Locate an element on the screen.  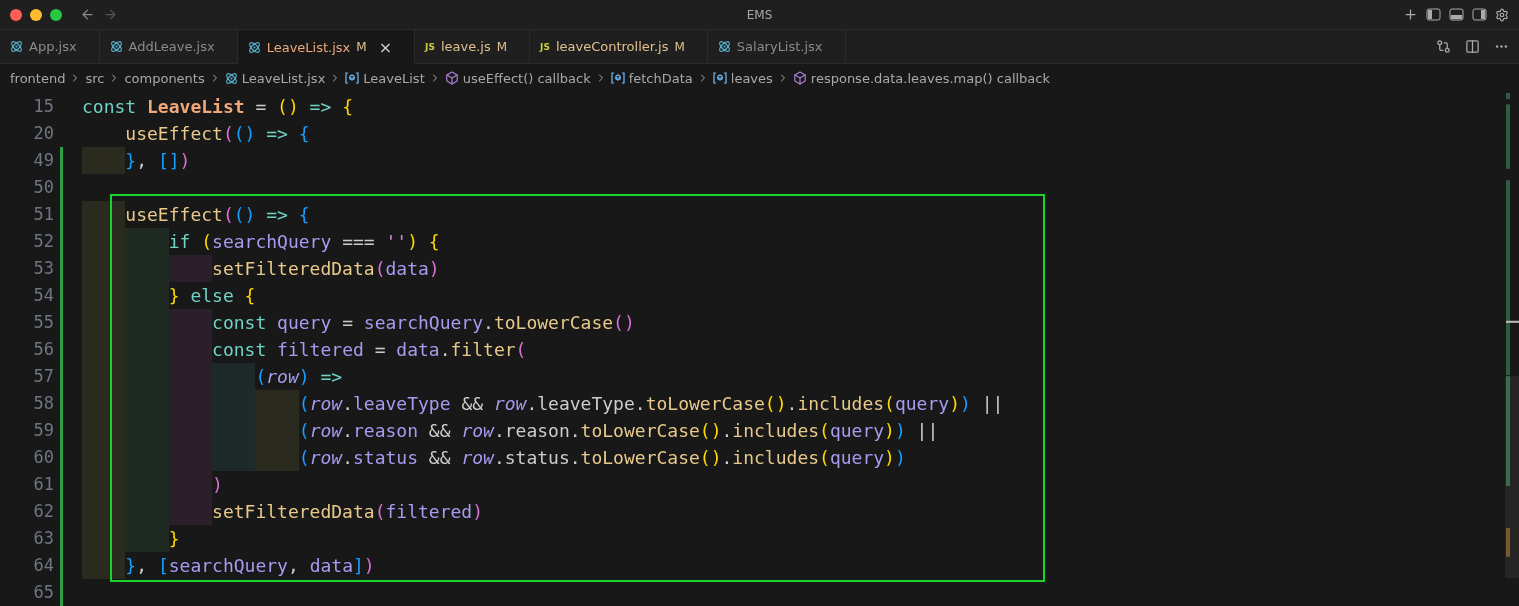
line-number: 20 is located at coordinates (43, 133).